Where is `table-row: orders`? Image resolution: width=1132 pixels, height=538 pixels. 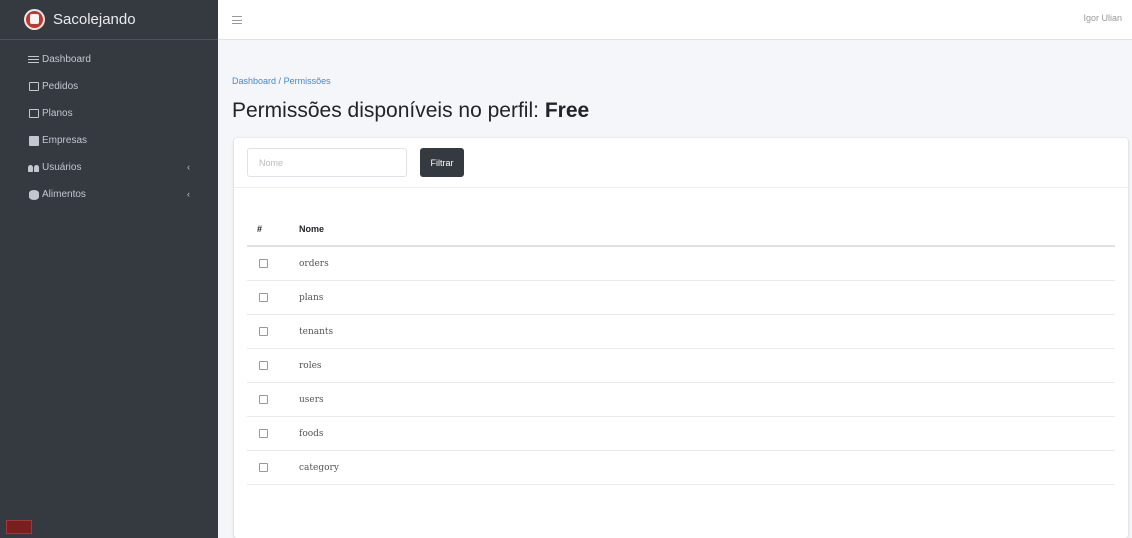
table-row: orders is located at coordinates (681, 264).